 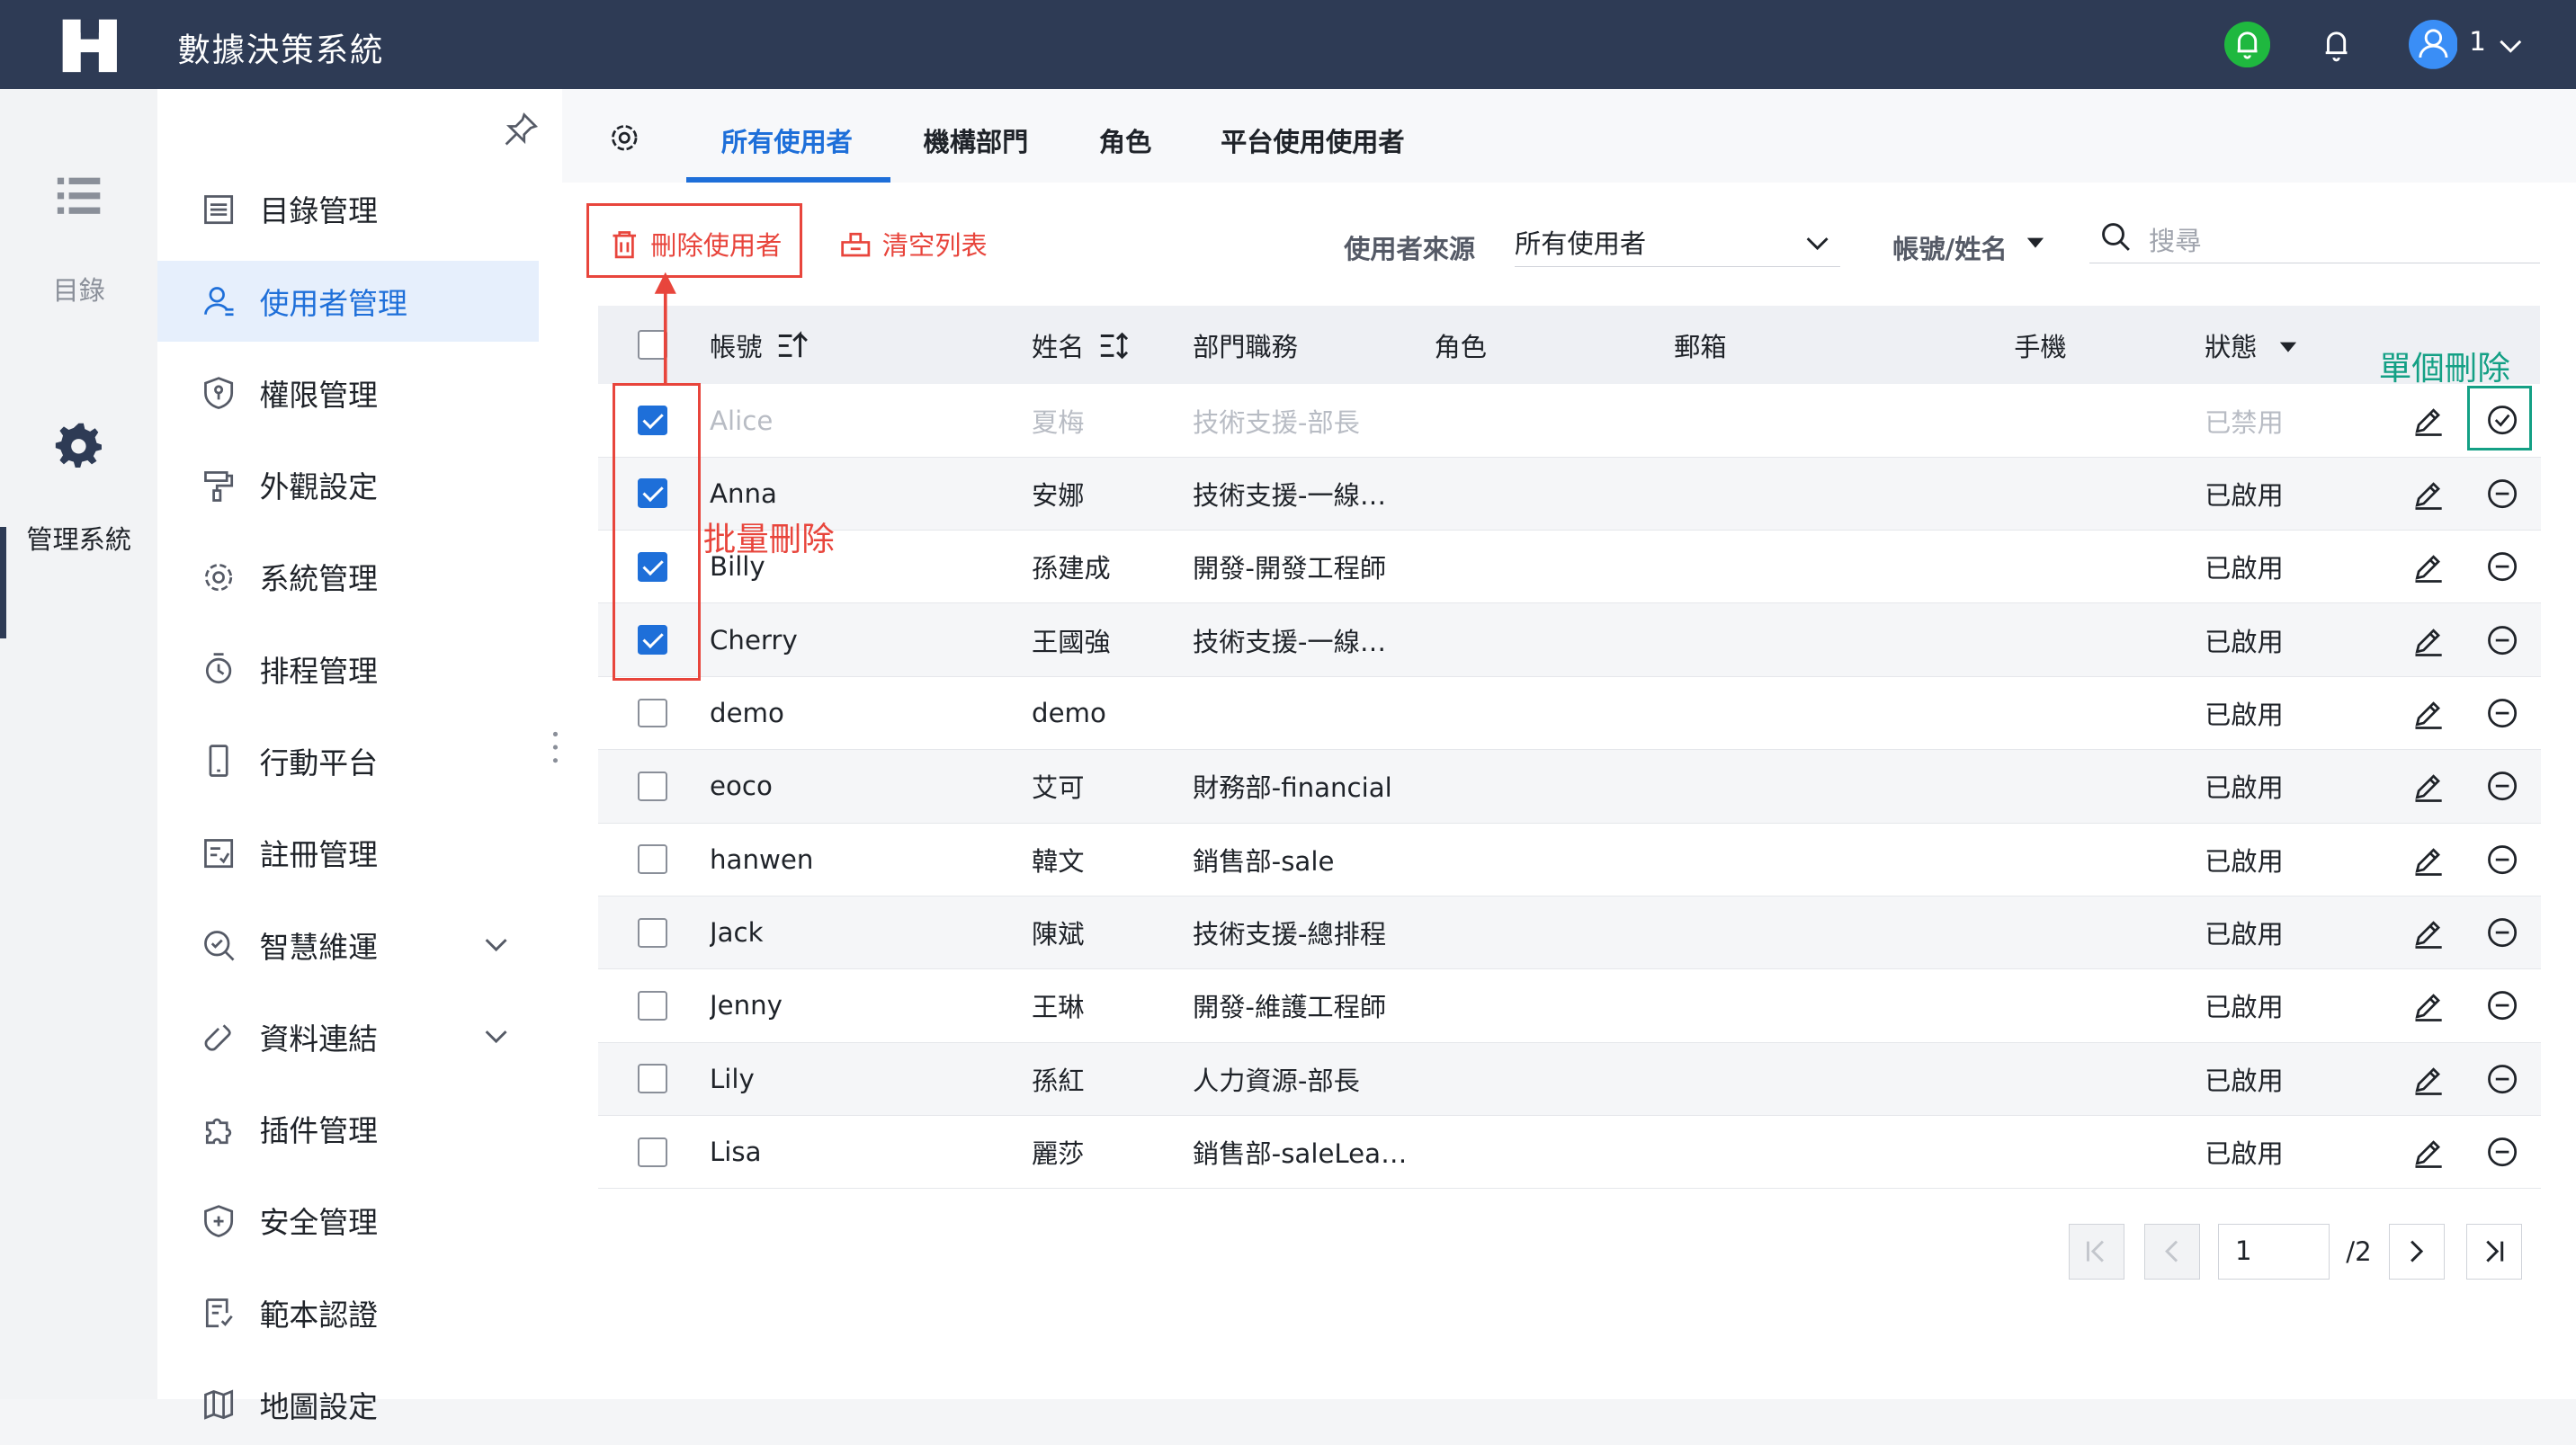 I want to click on menu-item-mobile: 行動平台, so click(x=348, y=761).